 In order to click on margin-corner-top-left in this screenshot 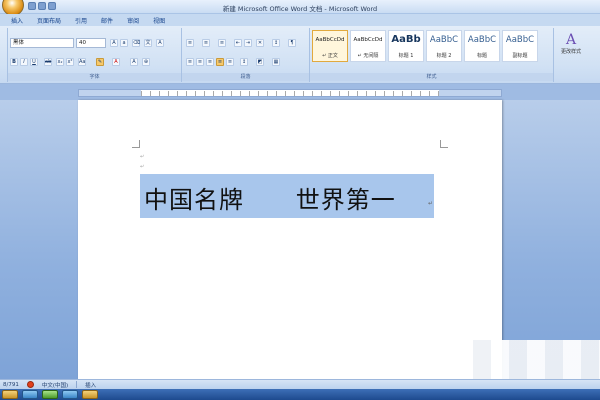, I will do `click(136, 144)`.